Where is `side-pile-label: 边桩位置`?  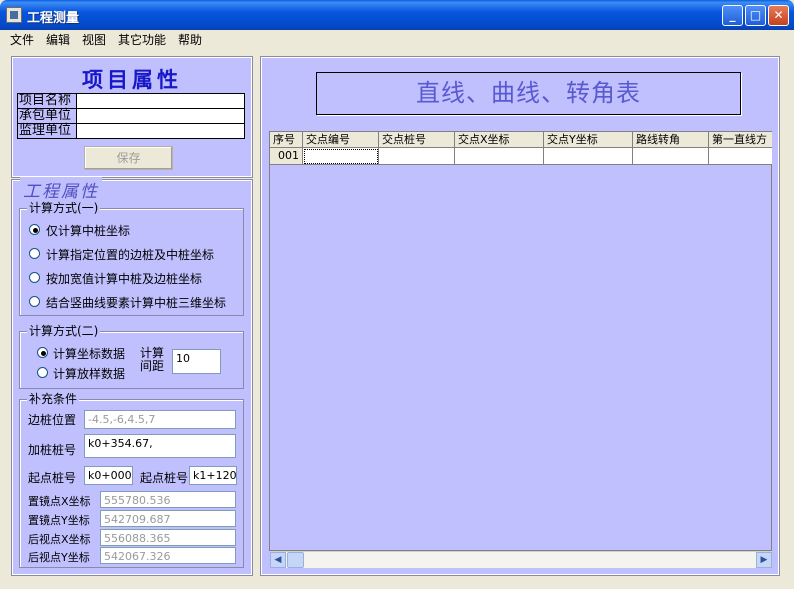
side-pile-label: 边桩位置 is located at coordinates (52, 420).